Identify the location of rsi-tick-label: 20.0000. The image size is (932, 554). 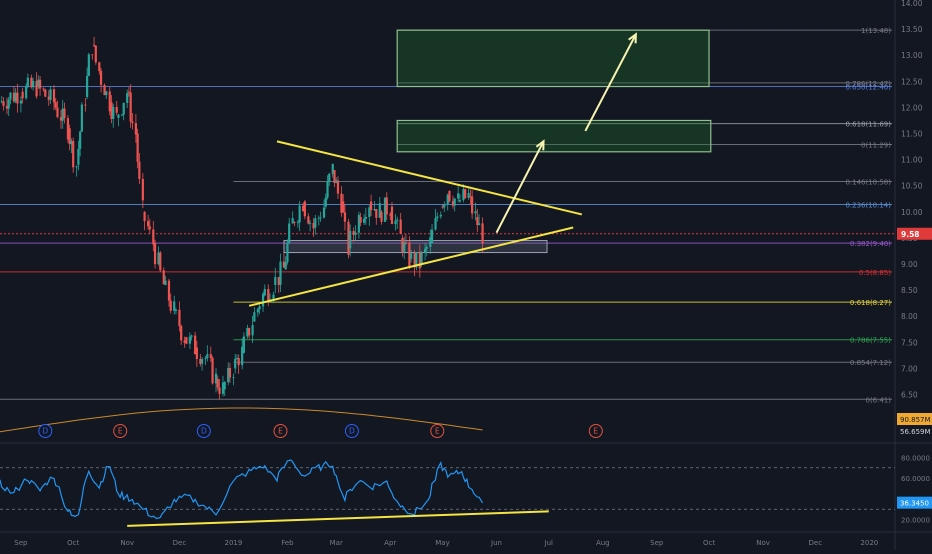
(915, 521).